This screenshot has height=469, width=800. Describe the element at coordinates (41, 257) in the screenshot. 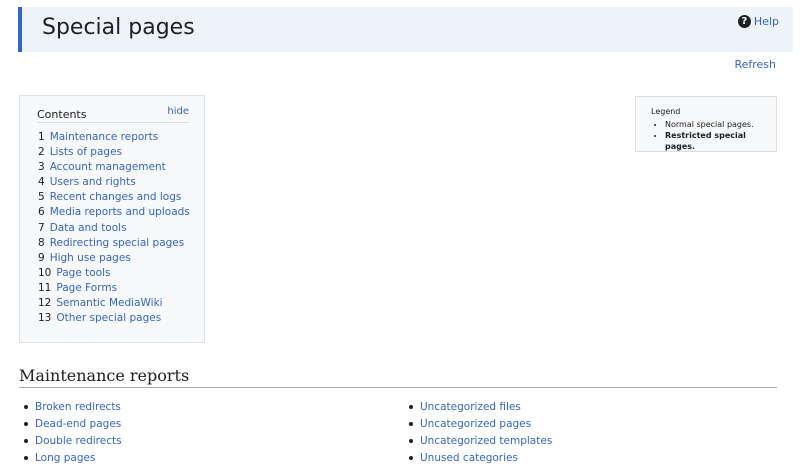

I see `toc-item-number: 9` at that location.